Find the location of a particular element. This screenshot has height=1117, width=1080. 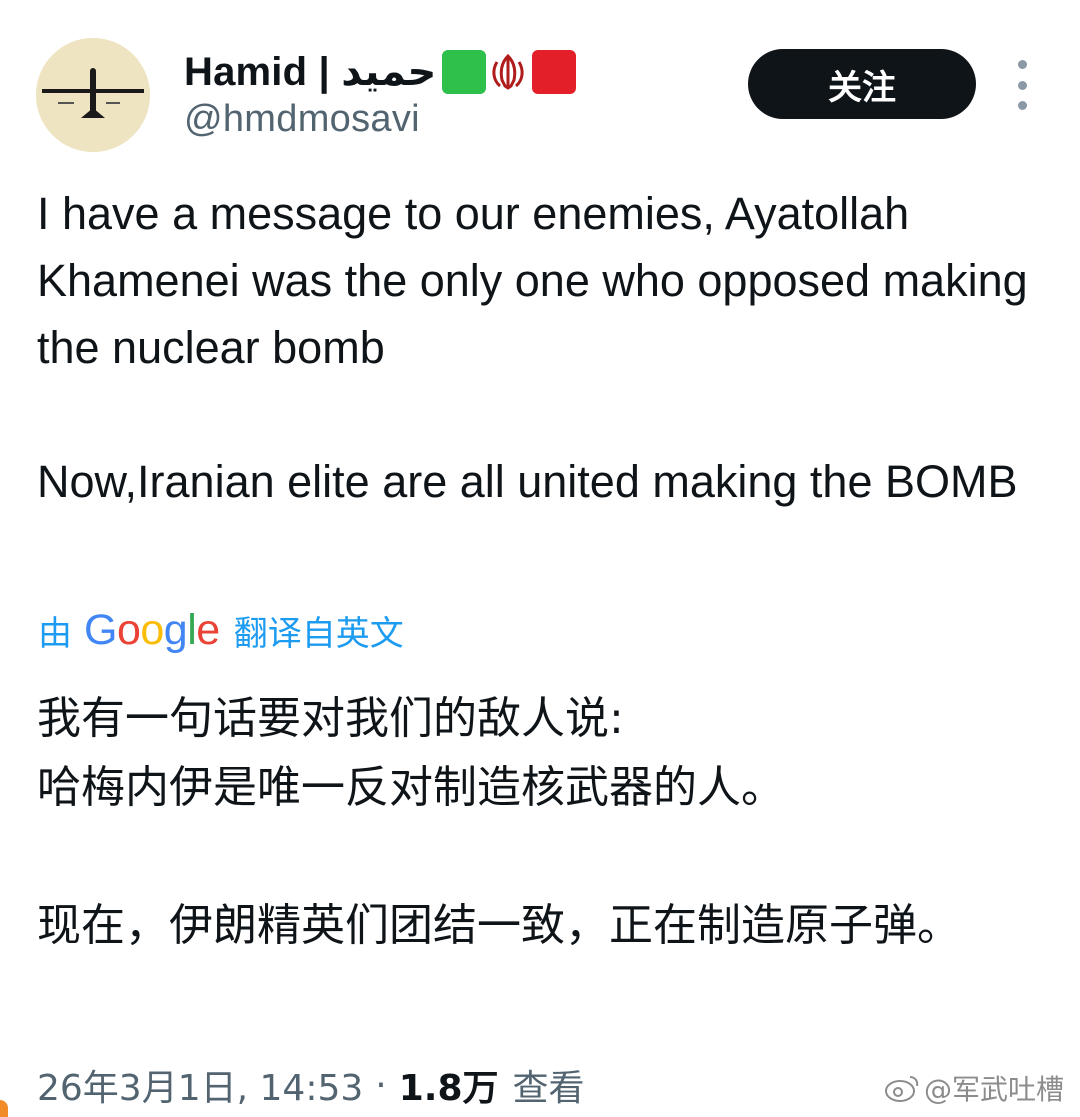

author-handle: @hmdmosavi is located at coordinates (302, 119).